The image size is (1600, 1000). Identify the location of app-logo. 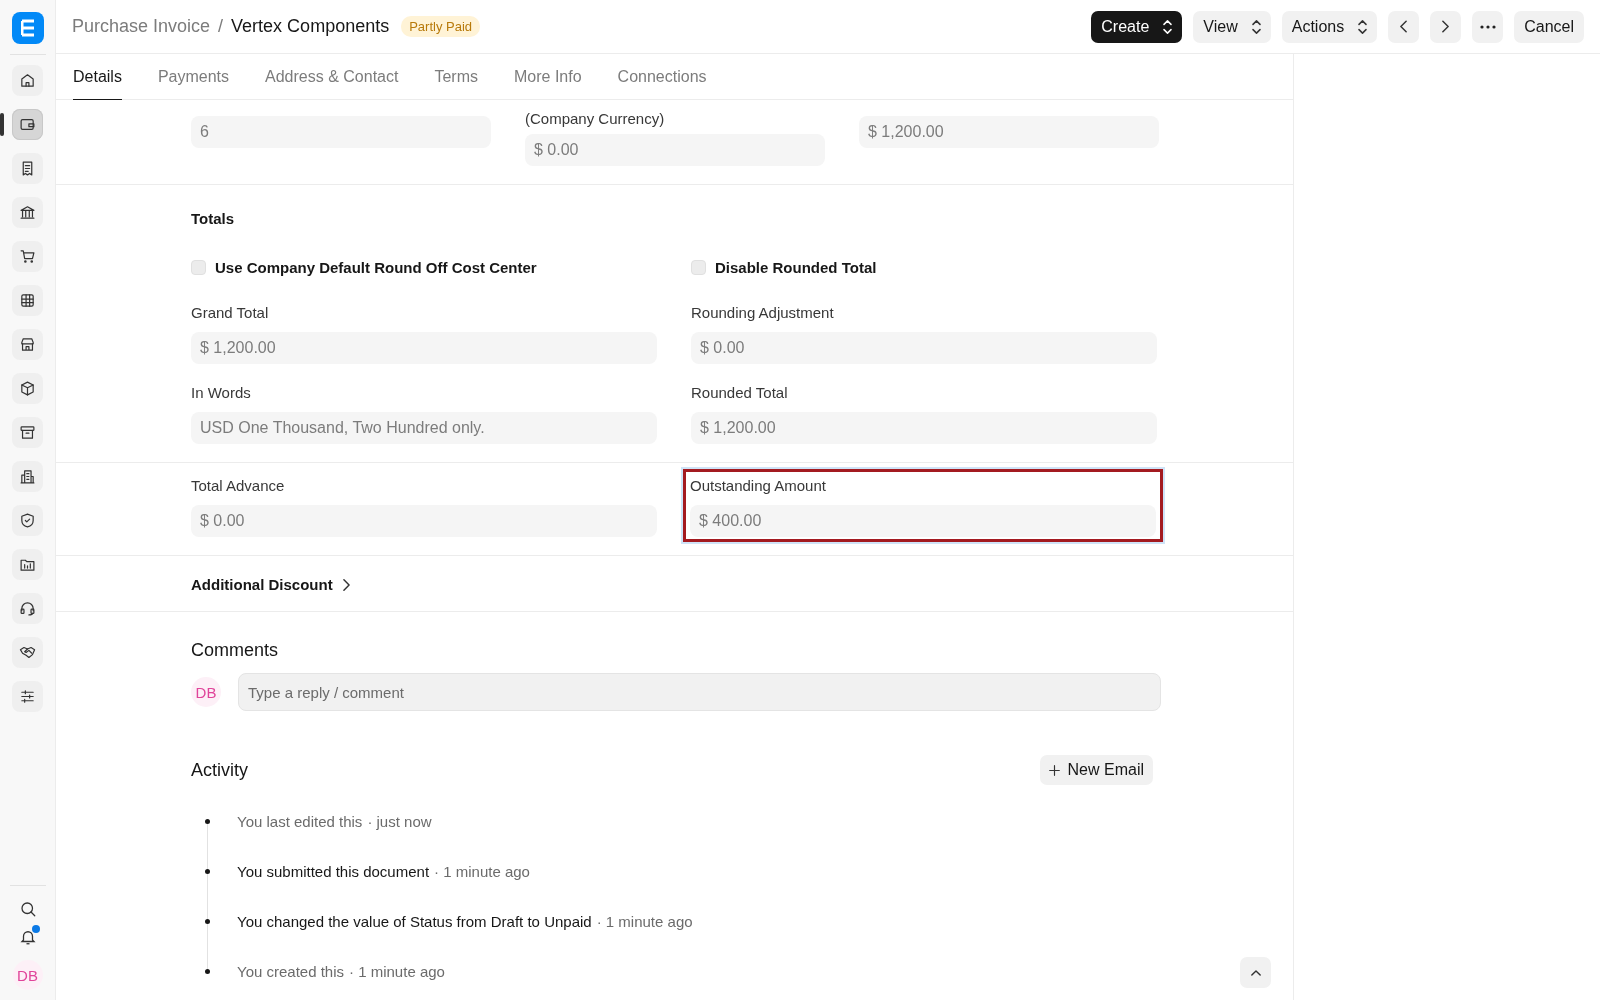
(27, 28).